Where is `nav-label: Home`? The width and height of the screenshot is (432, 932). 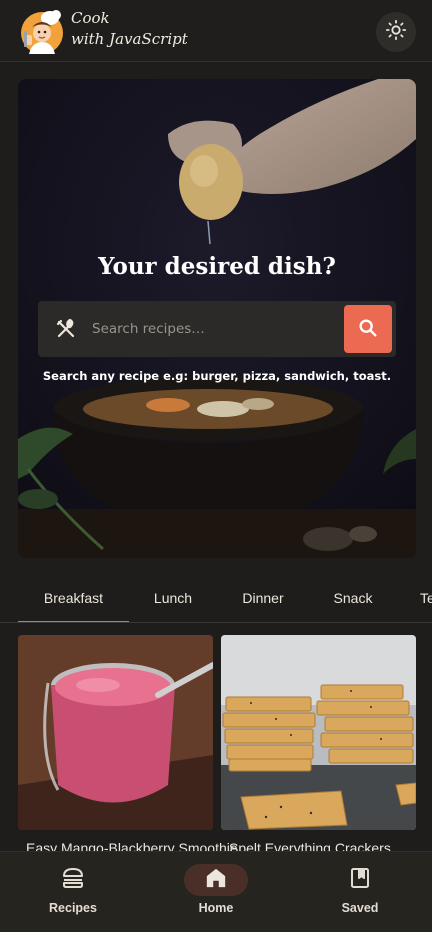
nav-label: Home is located at coordinates (216, 908).